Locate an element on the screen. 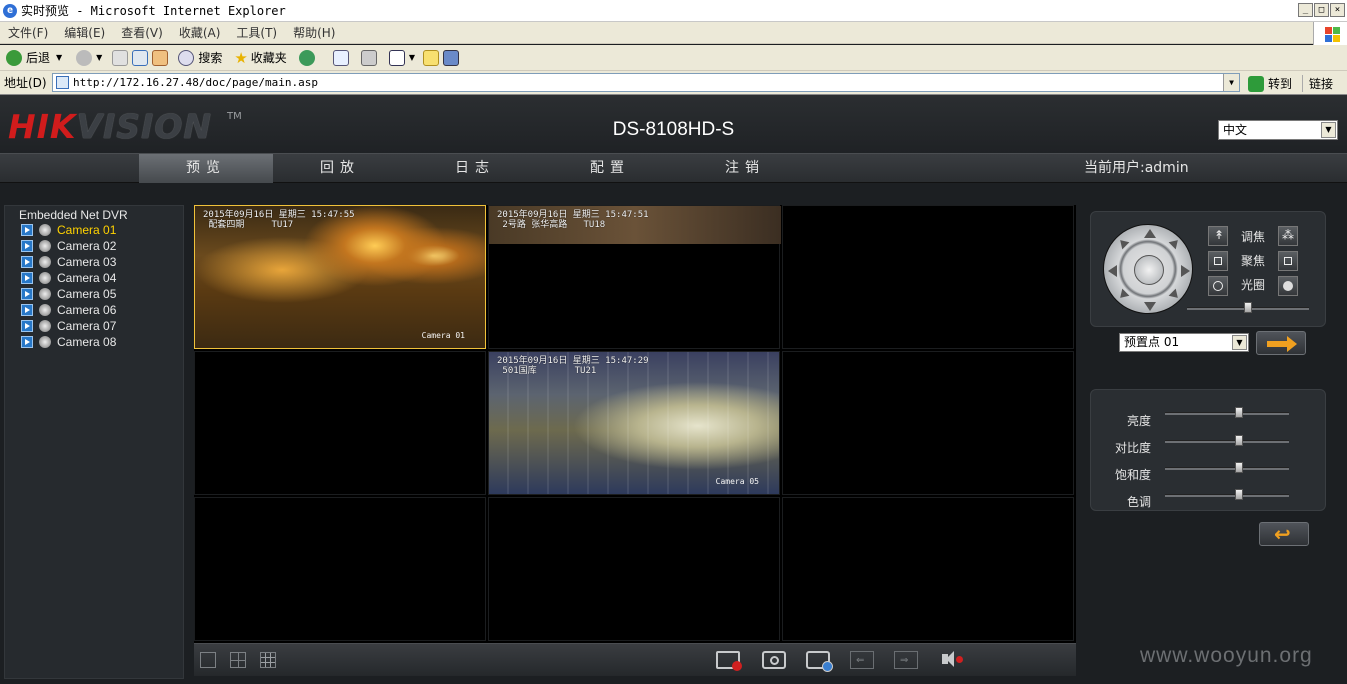  tab-log: 日志 is located at coordinates (475, 168).